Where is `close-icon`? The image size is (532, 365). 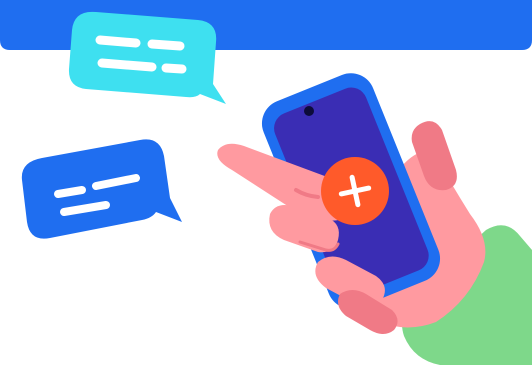
close-icon is located at coordinates (355, 191).